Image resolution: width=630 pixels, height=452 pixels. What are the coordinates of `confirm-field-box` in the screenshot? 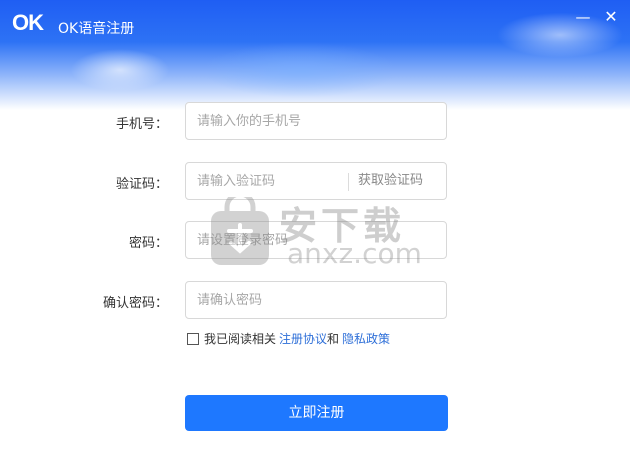 It's located at (316, 300).